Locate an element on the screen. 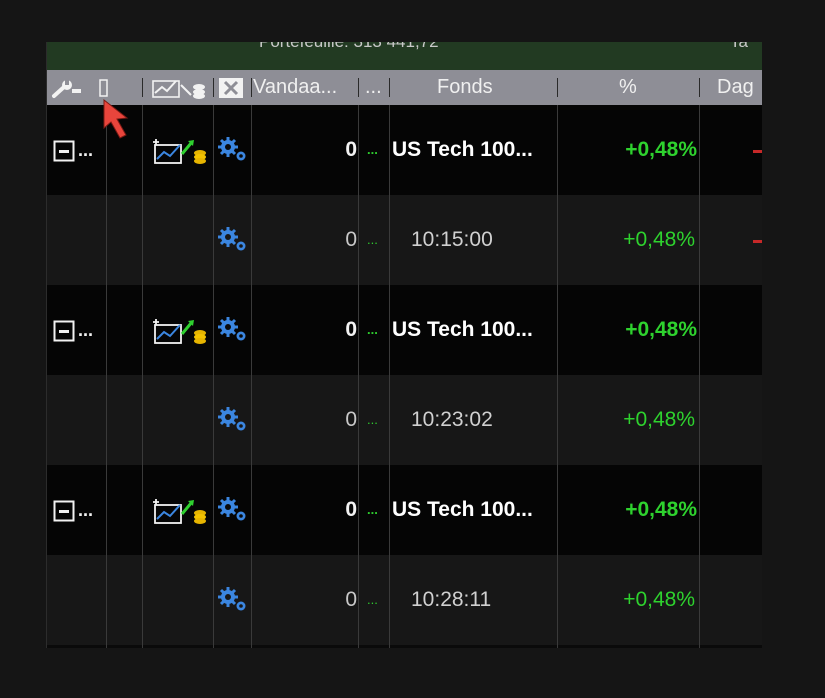 The width and height of the screenshot is (825, 698). column-header-dag: Dag is located at coordinates (739, 87).